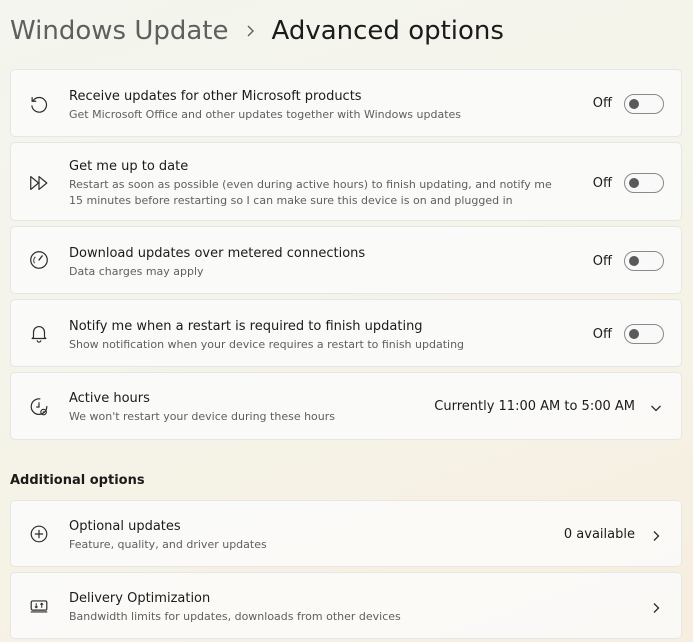 This screenshot has height=642, width=693. I want to click on setting-title: Delivery Optimization, so click(140, 598).